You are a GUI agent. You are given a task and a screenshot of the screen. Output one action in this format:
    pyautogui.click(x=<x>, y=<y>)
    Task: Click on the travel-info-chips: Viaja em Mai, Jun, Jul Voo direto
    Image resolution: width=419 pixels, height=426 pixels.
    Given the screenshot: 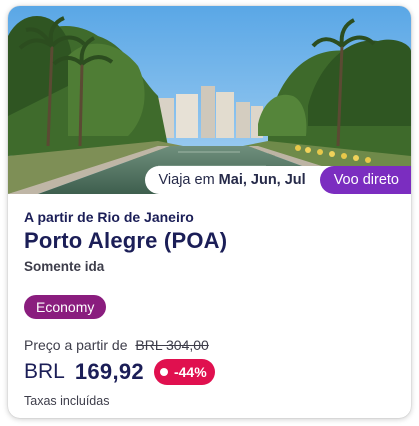 What is the action you would take?
    pyautogui.click(x=277, y=180)
    